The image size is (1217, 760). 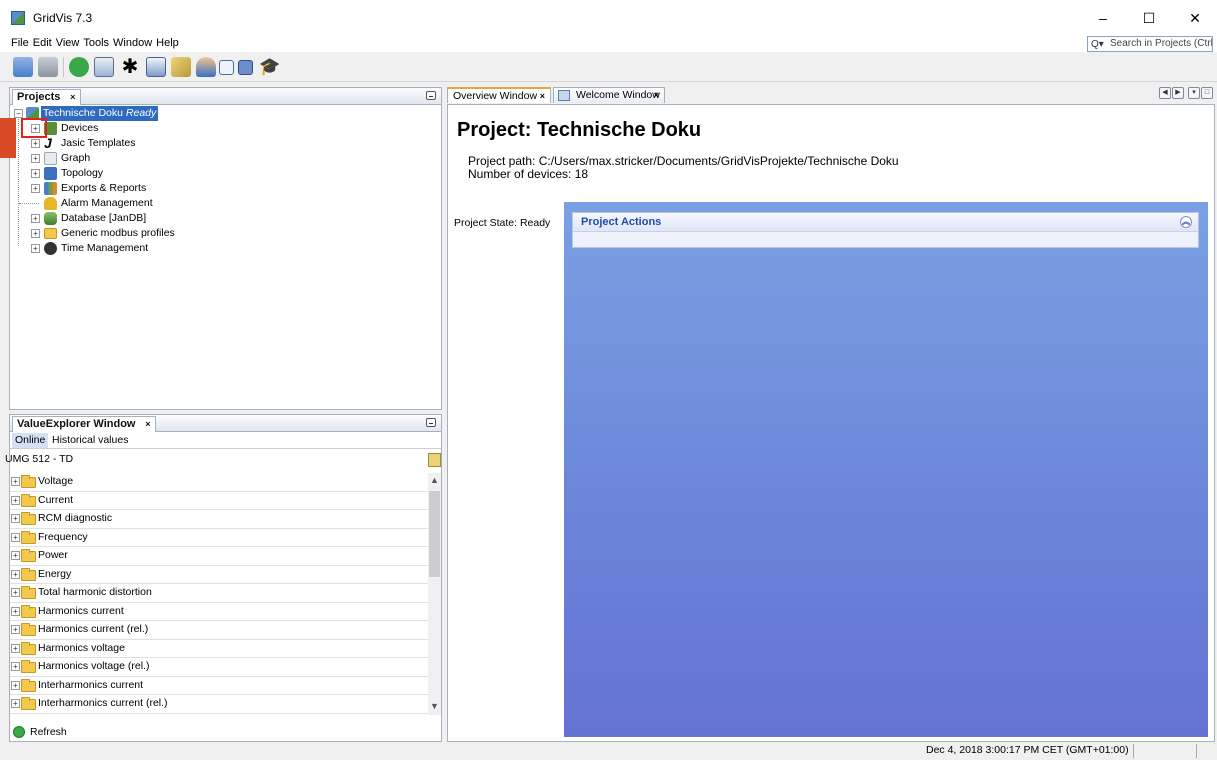 What do you see at coordinates (206, 67) in the screenshot?
I see `user-icon` at bounding box center [206, 67].